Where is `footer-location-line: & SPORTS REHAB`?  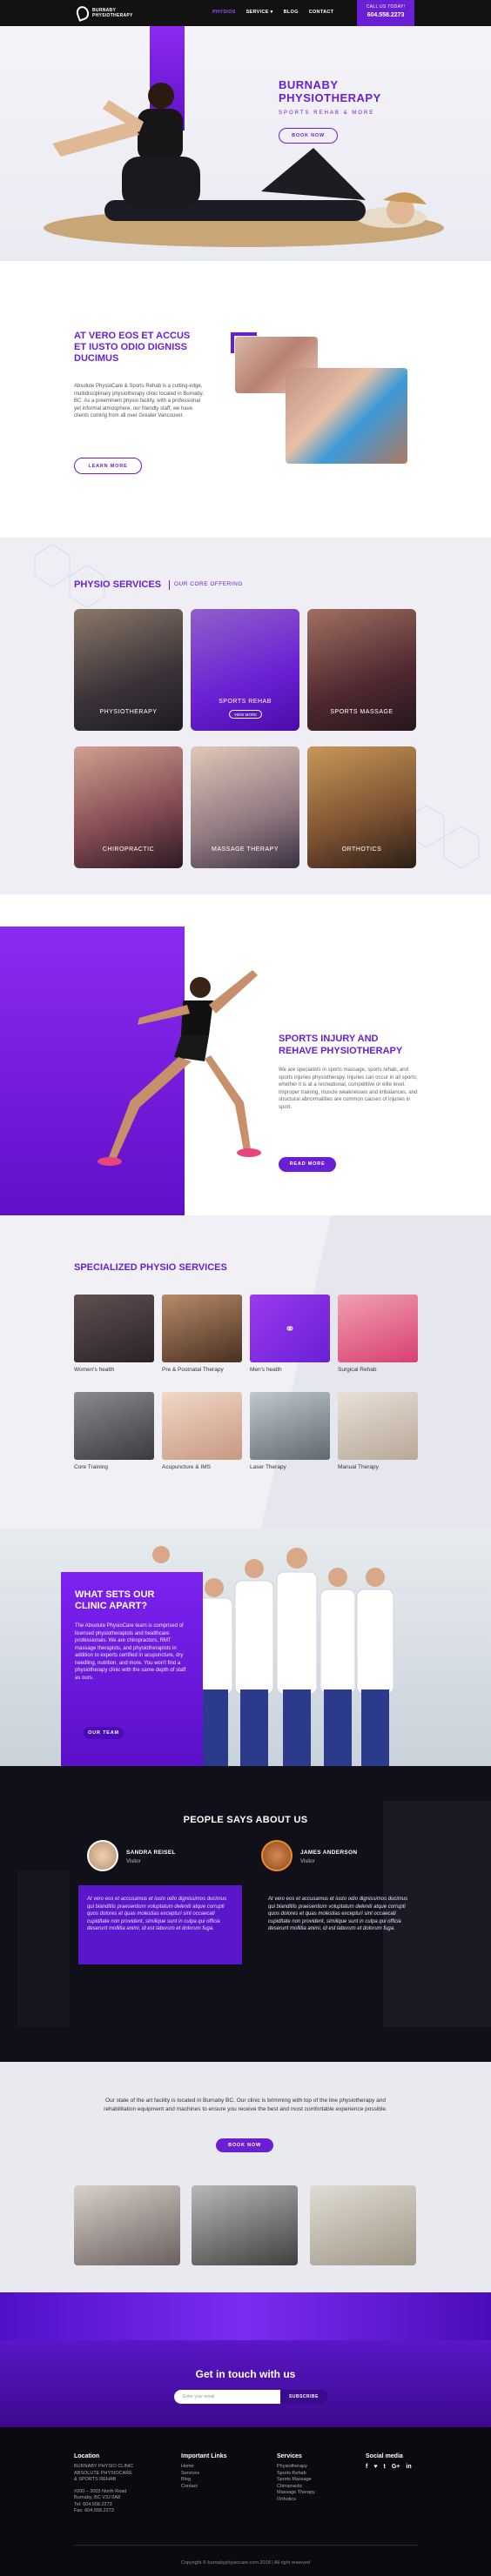
footer-location-line: & SPORTS REHAB is located at coordinates (95, 2479).